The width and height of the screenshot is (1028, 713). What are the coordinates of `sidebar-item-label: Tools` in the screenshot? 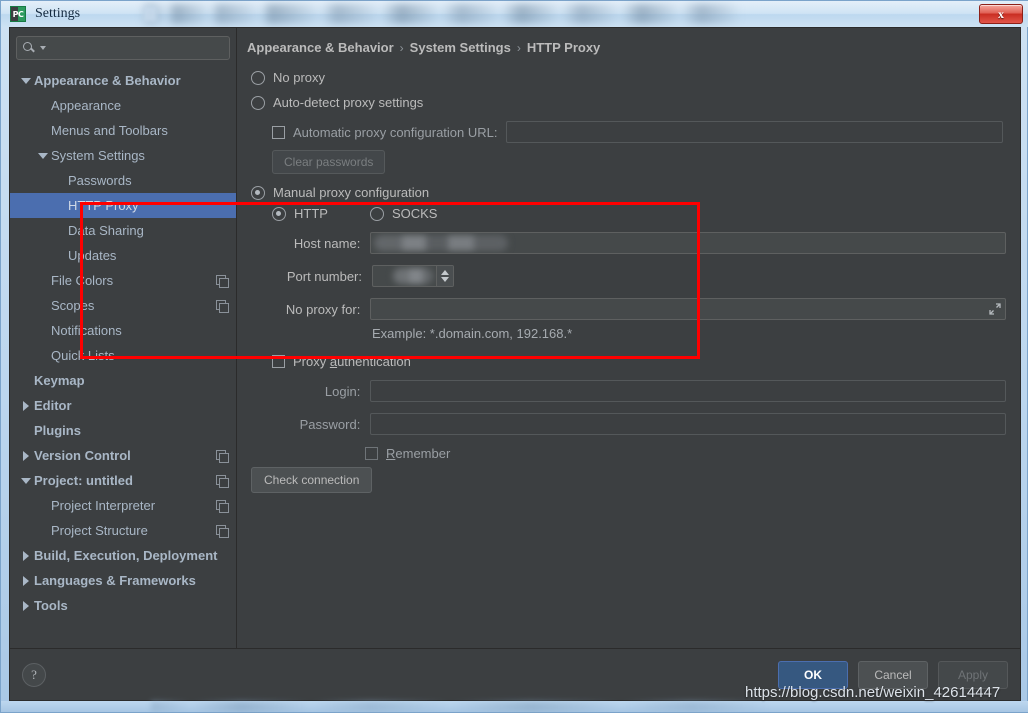 It's located at (51, 605).